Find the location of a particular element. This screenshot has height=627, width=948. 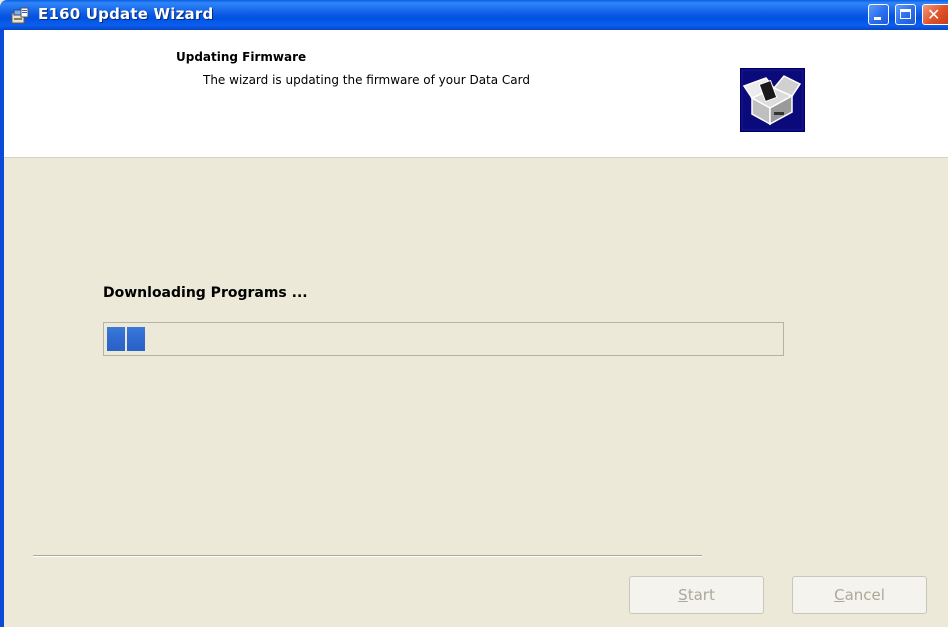

close-icon: ✕ is located at coordinates (934, 14).